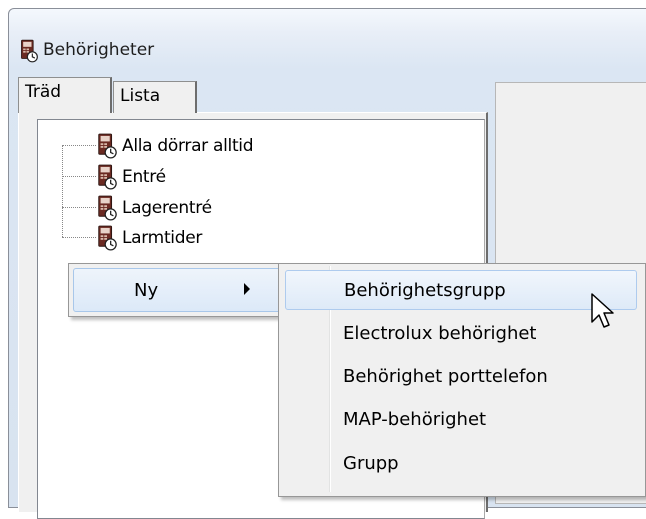  Describe the element at coordinates (415, 419) in the screenshot. I see `menu-item-label: MAP-behörighet` at that location.